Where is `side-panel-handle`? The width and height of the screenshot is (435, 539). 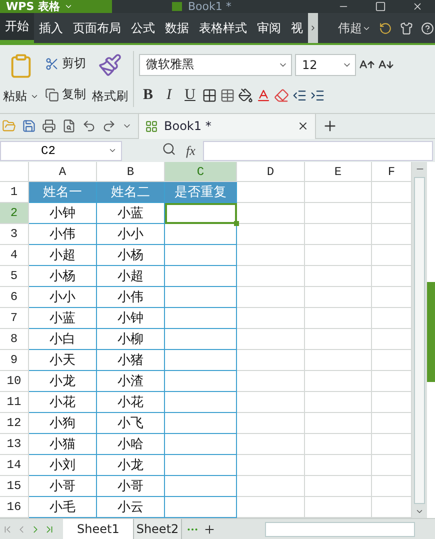 side-panel-handle is located at coordinates (431, 332).